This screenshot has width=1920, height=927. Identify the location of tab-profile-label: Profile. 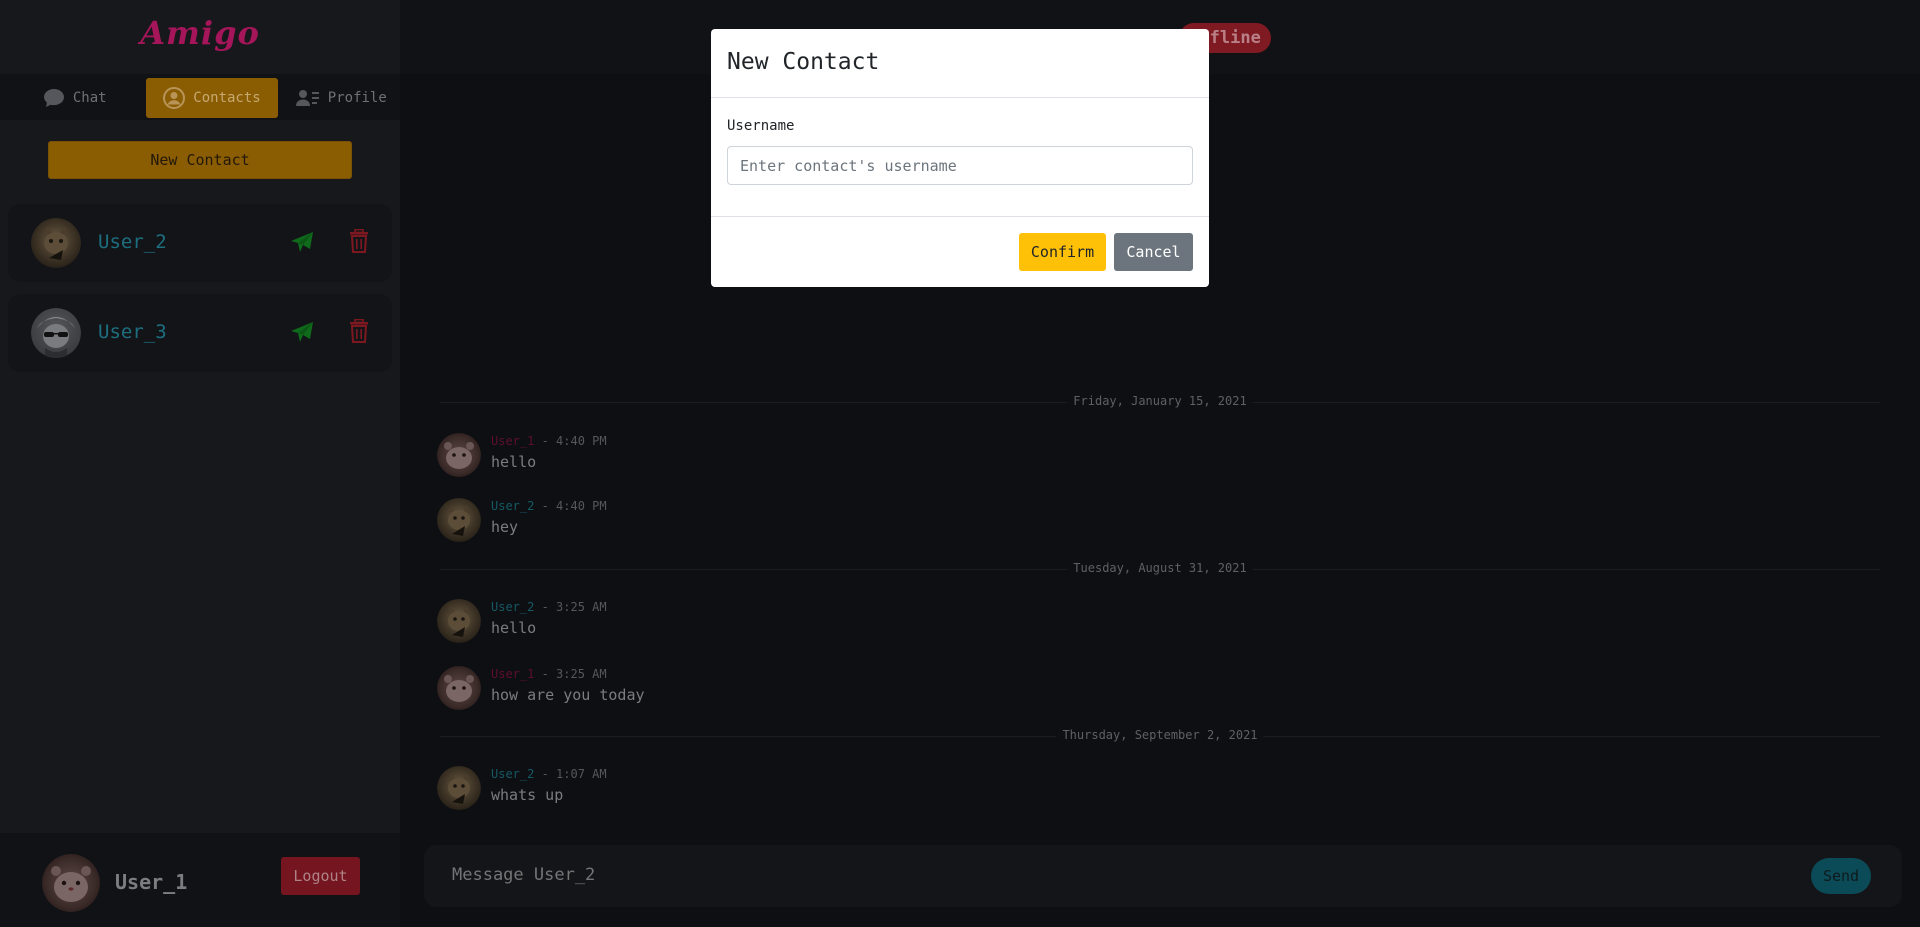
(357, 98).